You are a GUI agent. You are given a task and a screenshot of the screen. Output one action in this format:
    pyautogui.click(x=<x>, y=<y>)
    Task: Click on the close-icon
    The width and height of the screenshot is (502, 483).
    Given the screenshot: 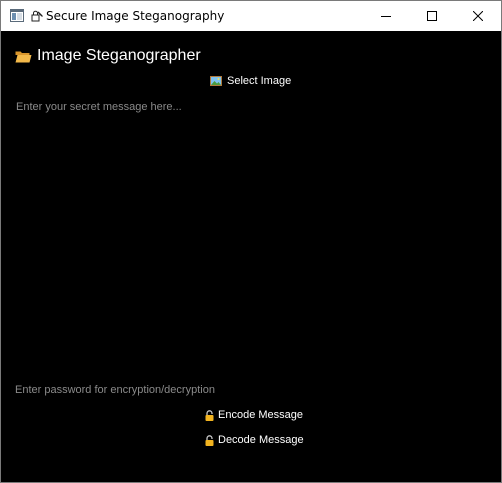 What is the action you would take?
    pyautogui.click(x=478, y=16)
    